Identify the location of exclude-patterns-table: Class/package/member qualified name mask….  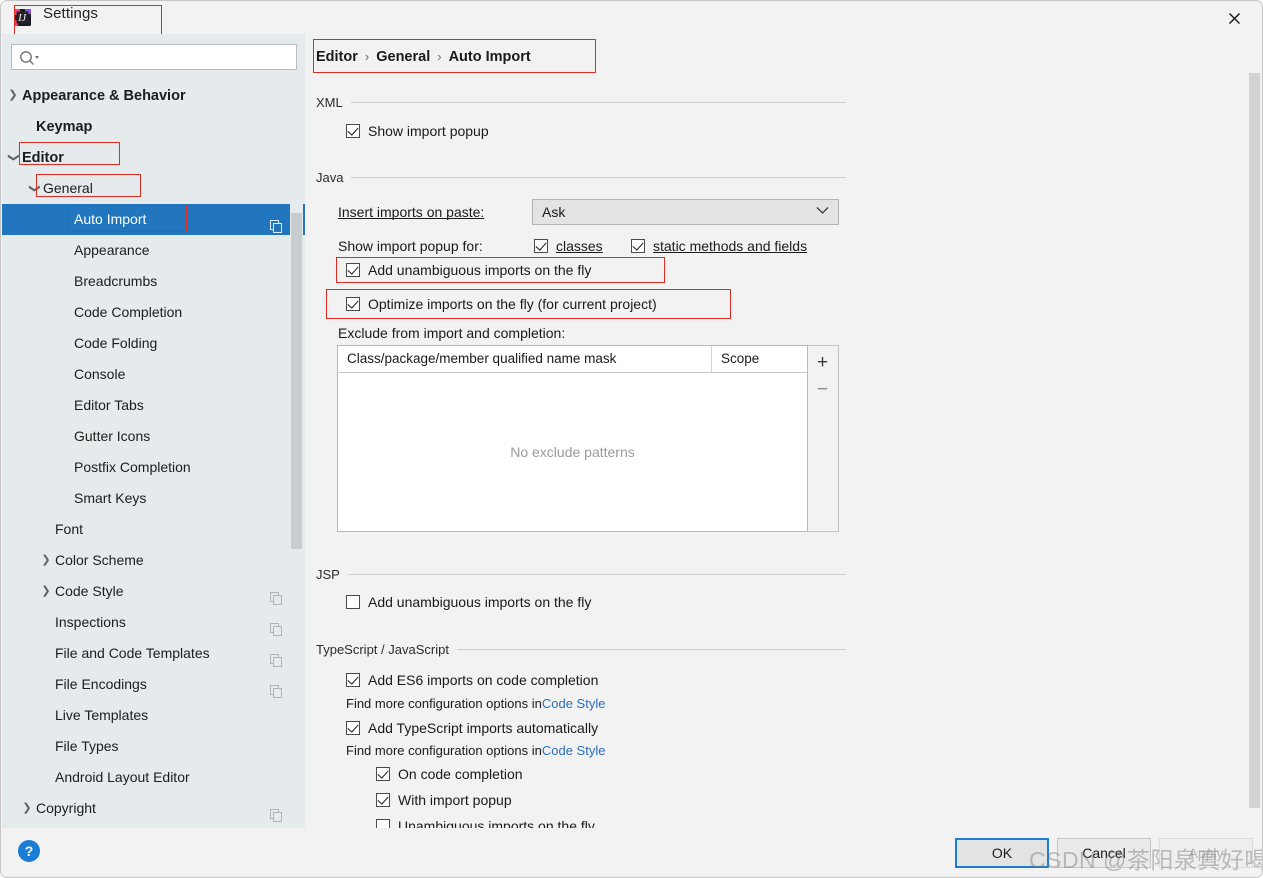
(572, 438).